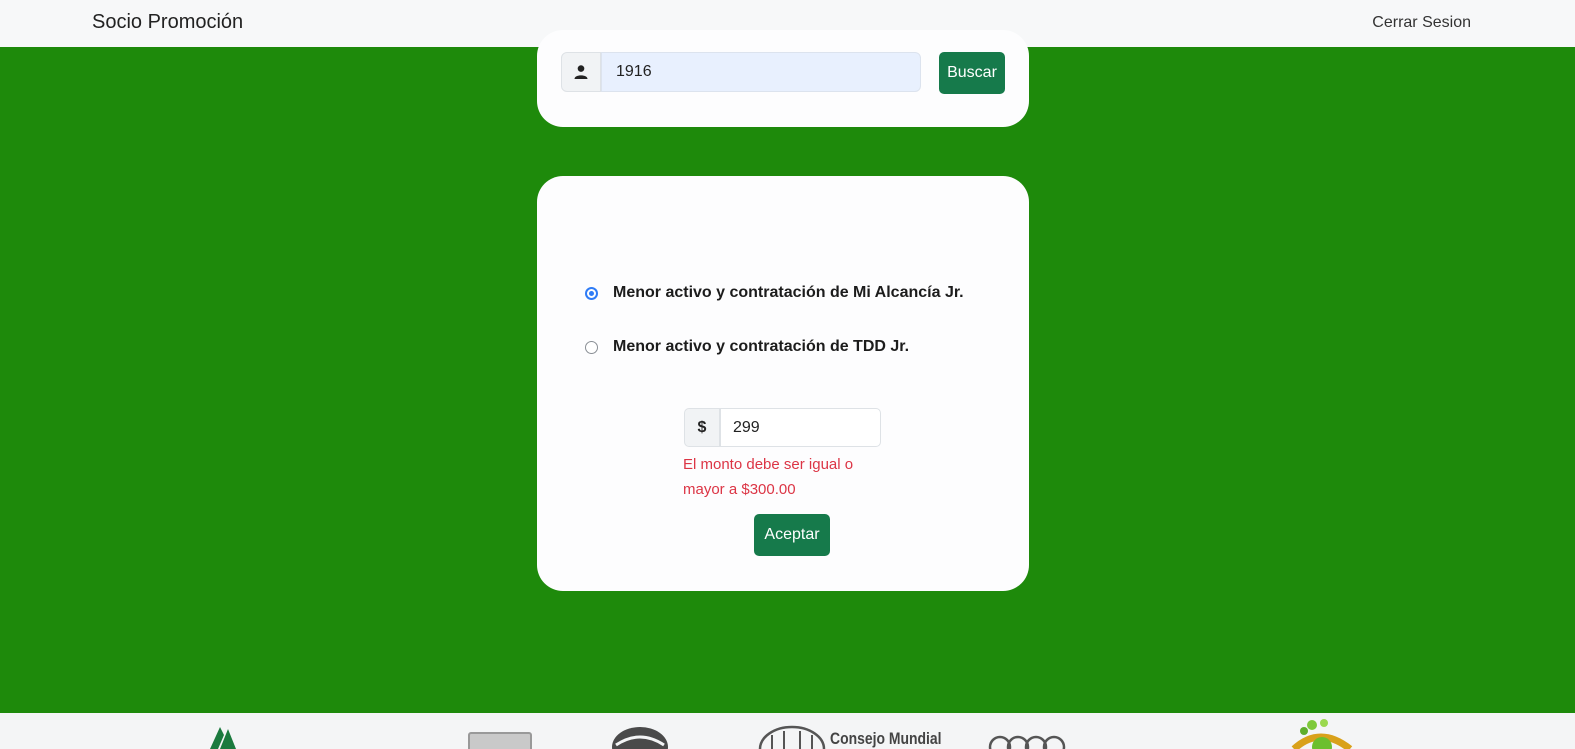  Describe the element at coordinates (591, 293) in the screenshot. I see `radio-button-selected` at that location.